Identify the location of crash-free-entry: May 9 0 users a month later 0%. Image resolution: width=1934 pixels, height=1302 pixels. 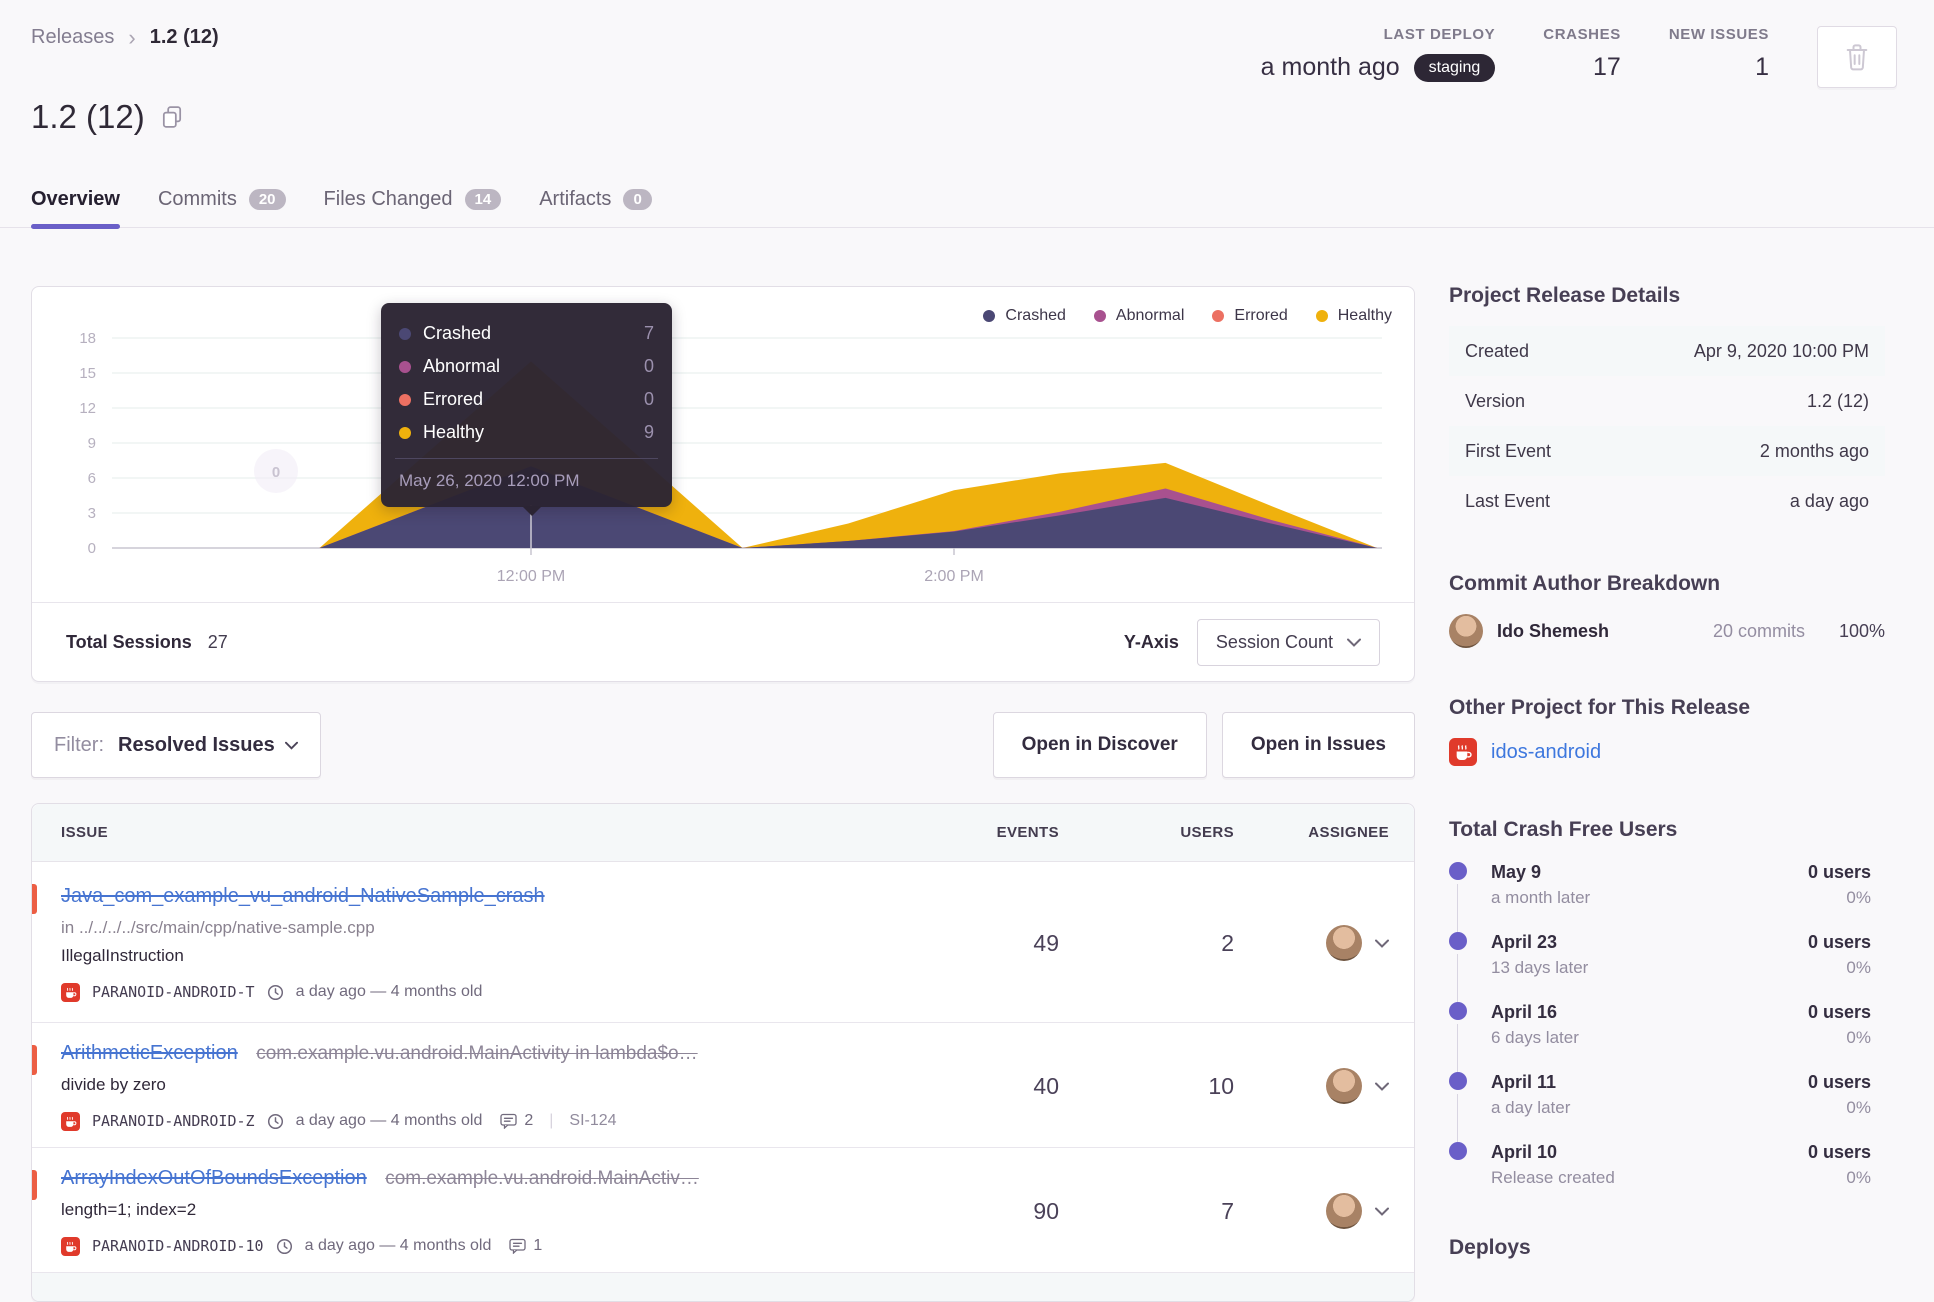
(1660, 896).